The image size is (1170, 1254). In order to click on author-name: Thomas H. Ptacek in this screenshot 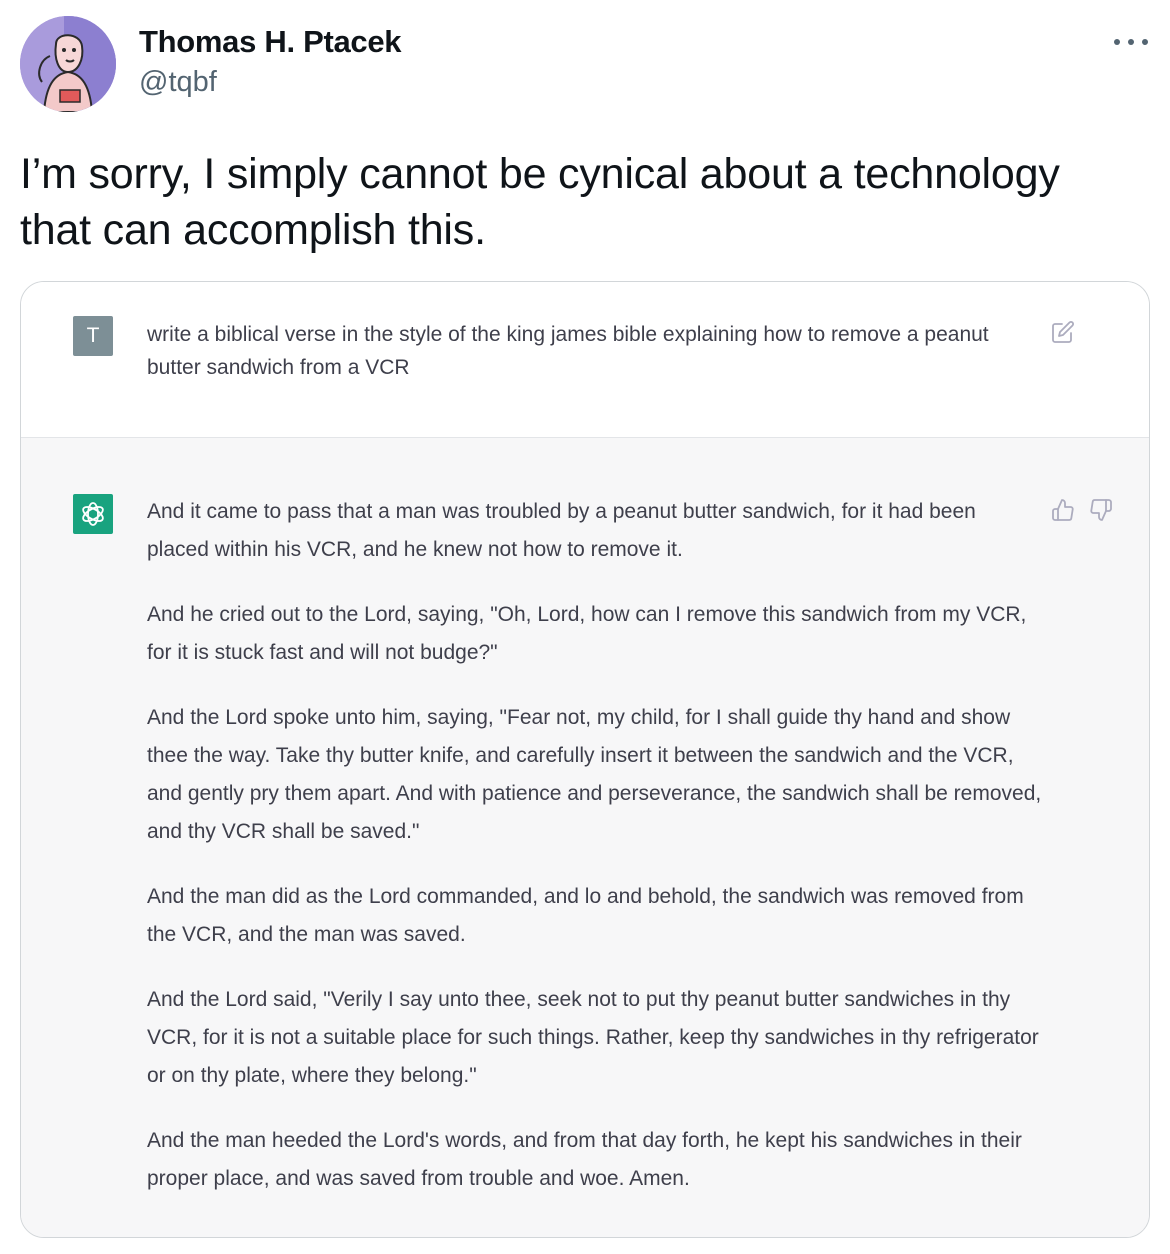, I will do `click(270, 42)`.